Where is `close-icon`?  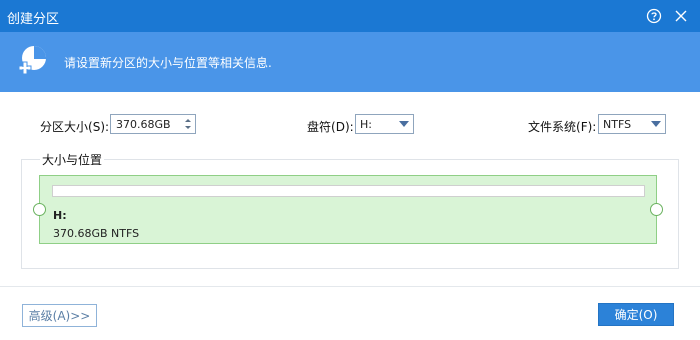
close-icon is located at coordinates (681, 16).